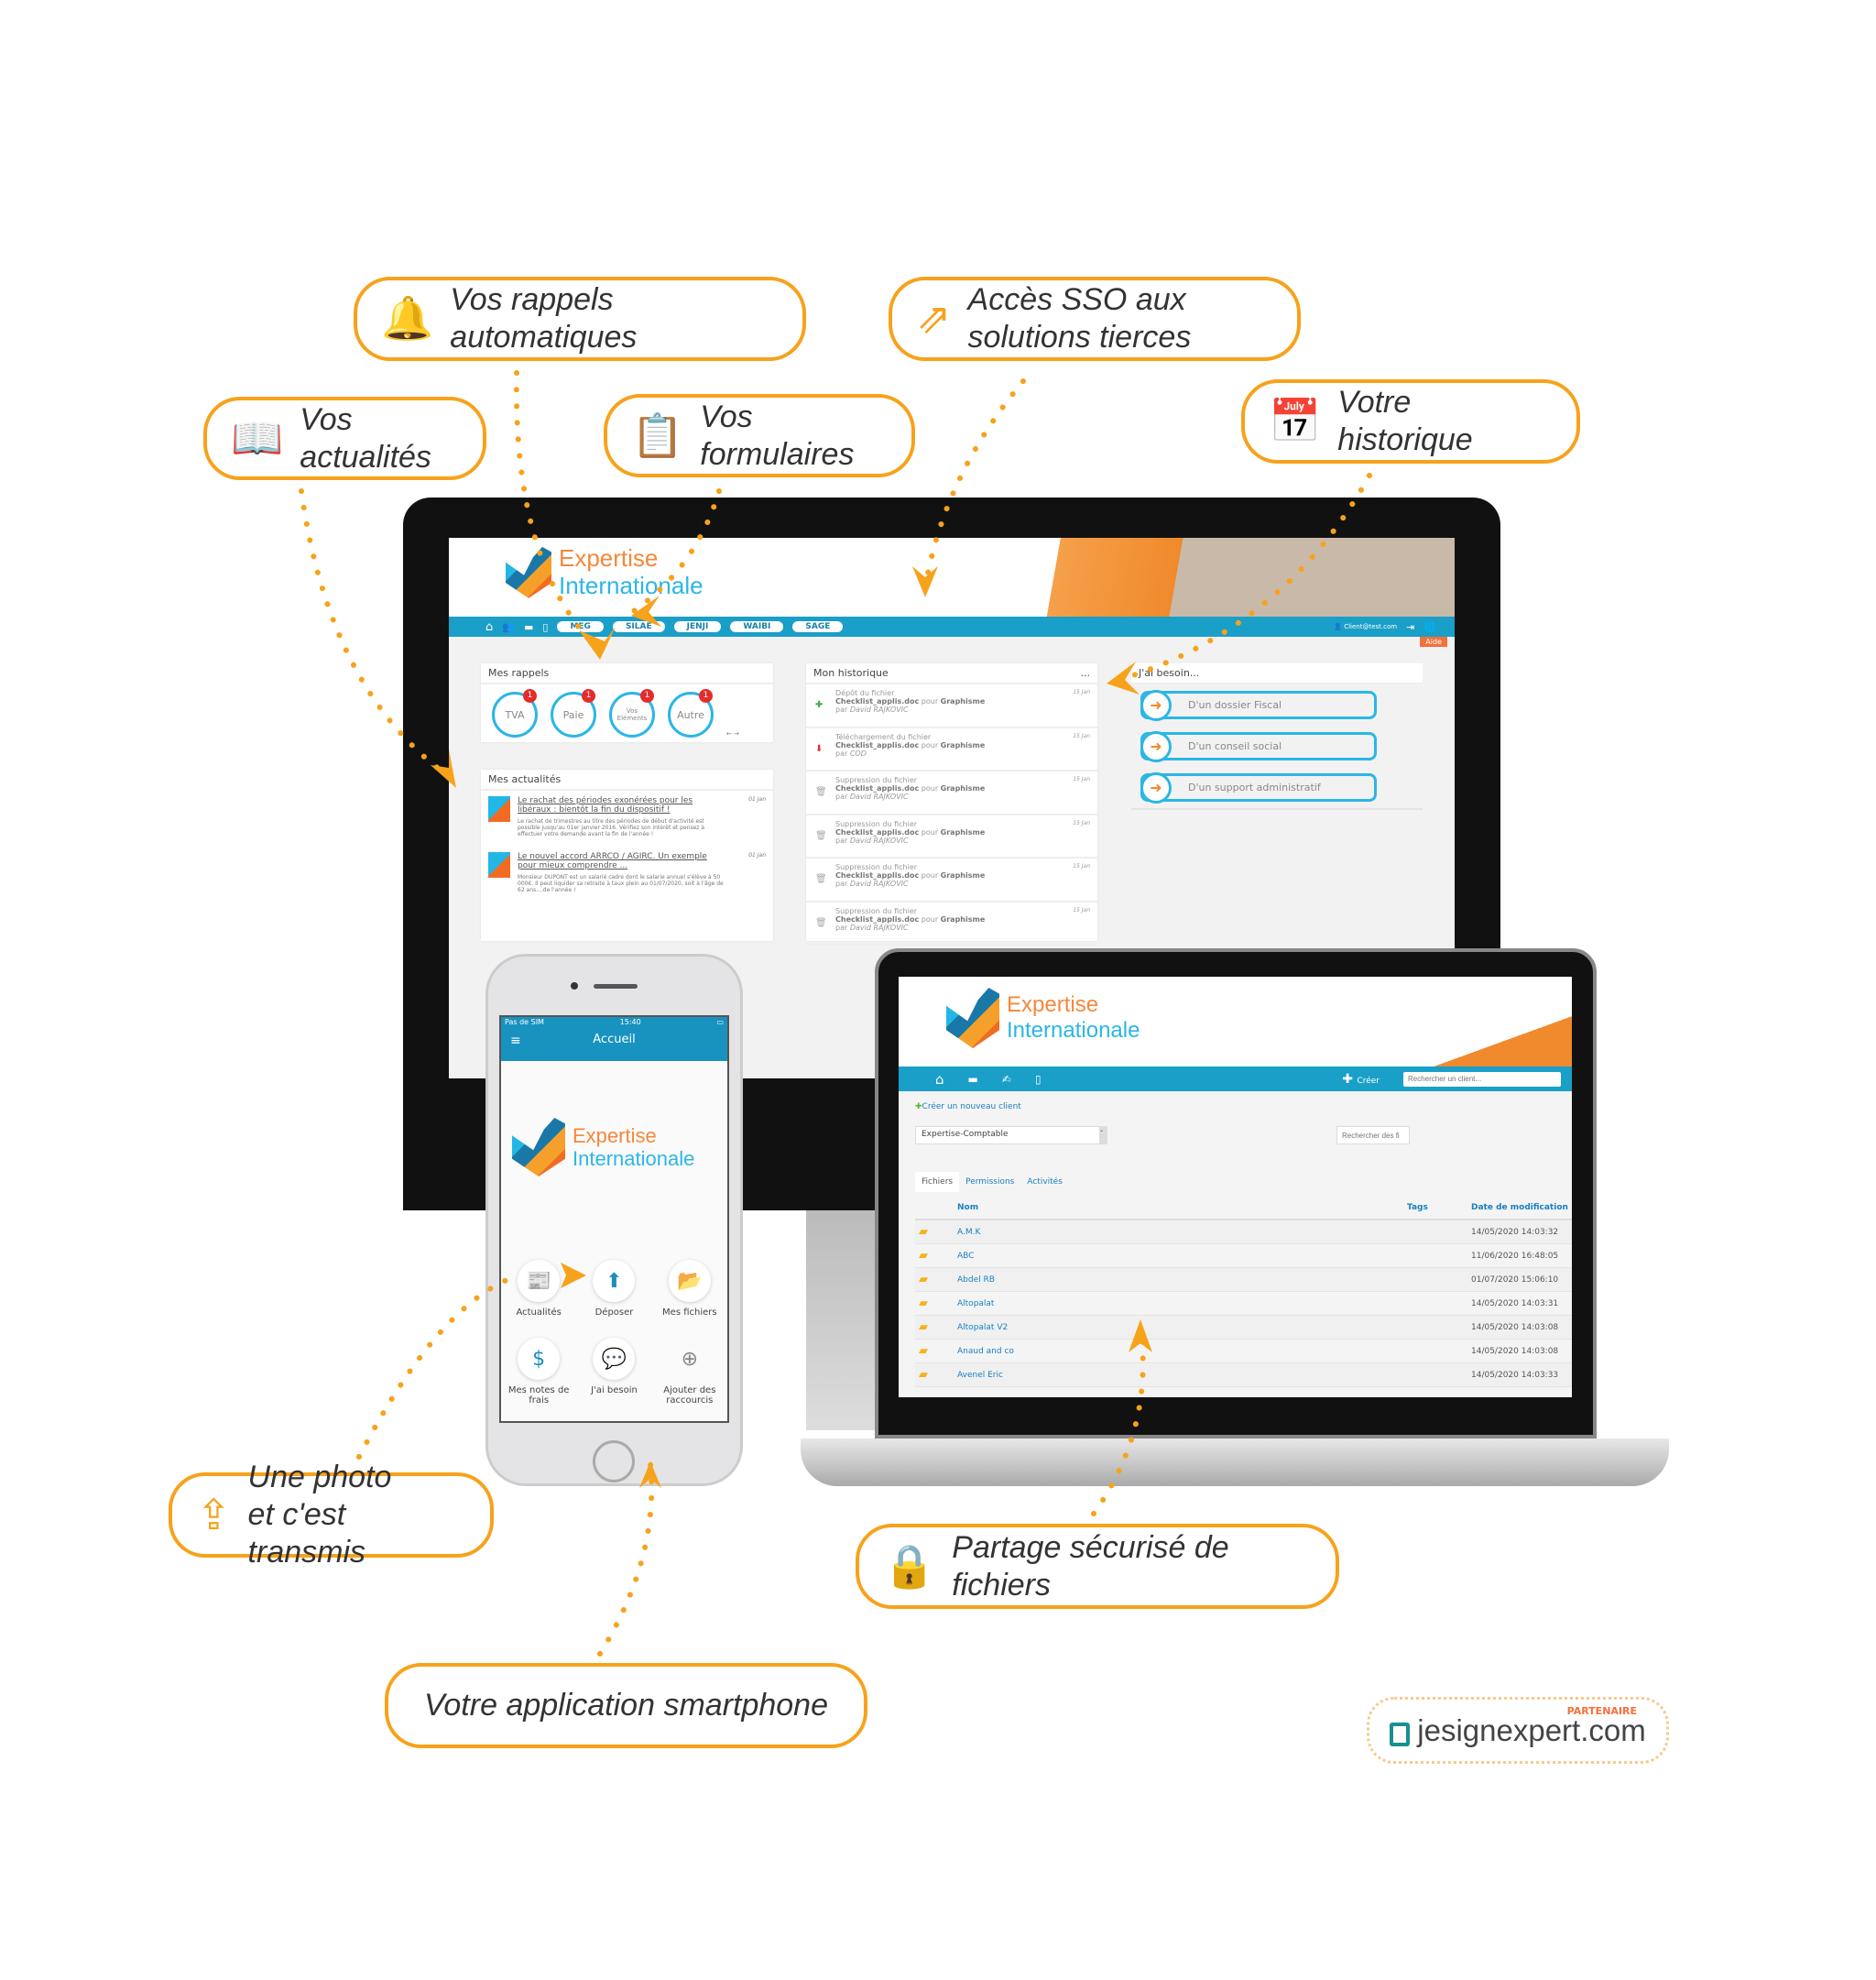 This screenshot has width=1876, height=1980. Describe the element at coordinates (544, 318) in the screenshot. I see `callout-text: Vos rappels automatiques` at that location.